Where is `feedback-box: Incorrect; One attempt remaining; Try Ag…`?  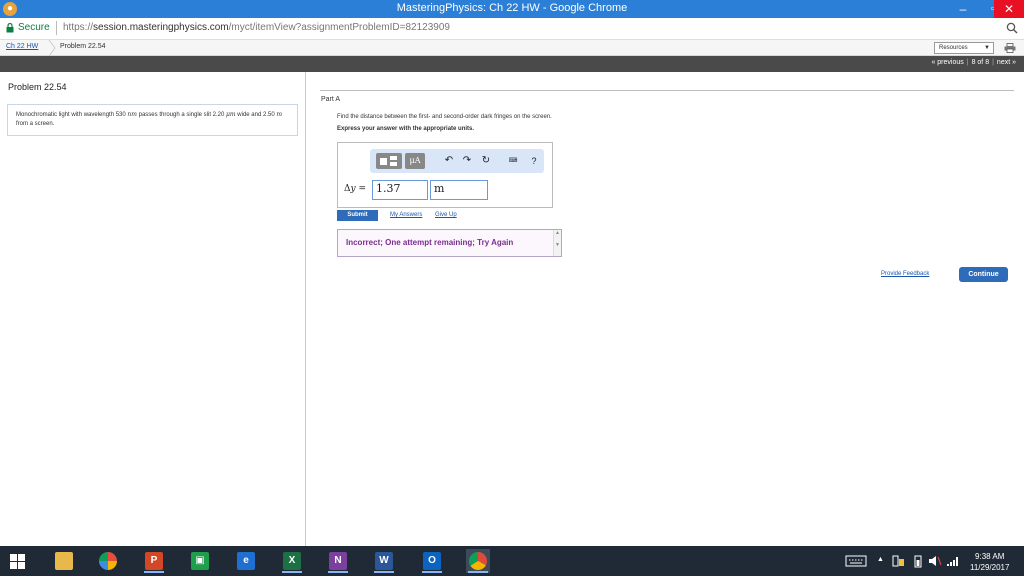
feedback-box: Incorrect; One attempt remaining; Try Ag… is located at coordinates (449, 243).